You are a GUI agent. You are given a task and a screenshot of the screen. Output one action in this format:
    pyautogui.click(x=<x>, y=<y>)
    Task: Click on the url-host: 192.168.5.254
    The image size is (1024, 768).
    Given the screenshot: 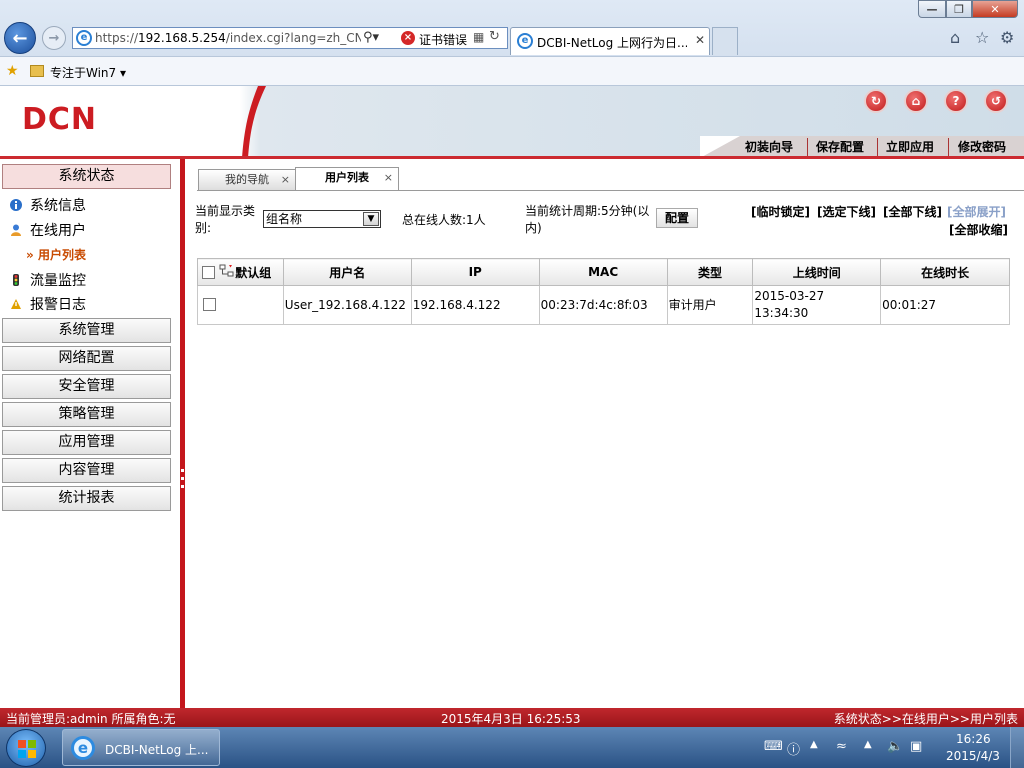 What is the action you would take?
    pyautogui.click(x=182, y=38)
    